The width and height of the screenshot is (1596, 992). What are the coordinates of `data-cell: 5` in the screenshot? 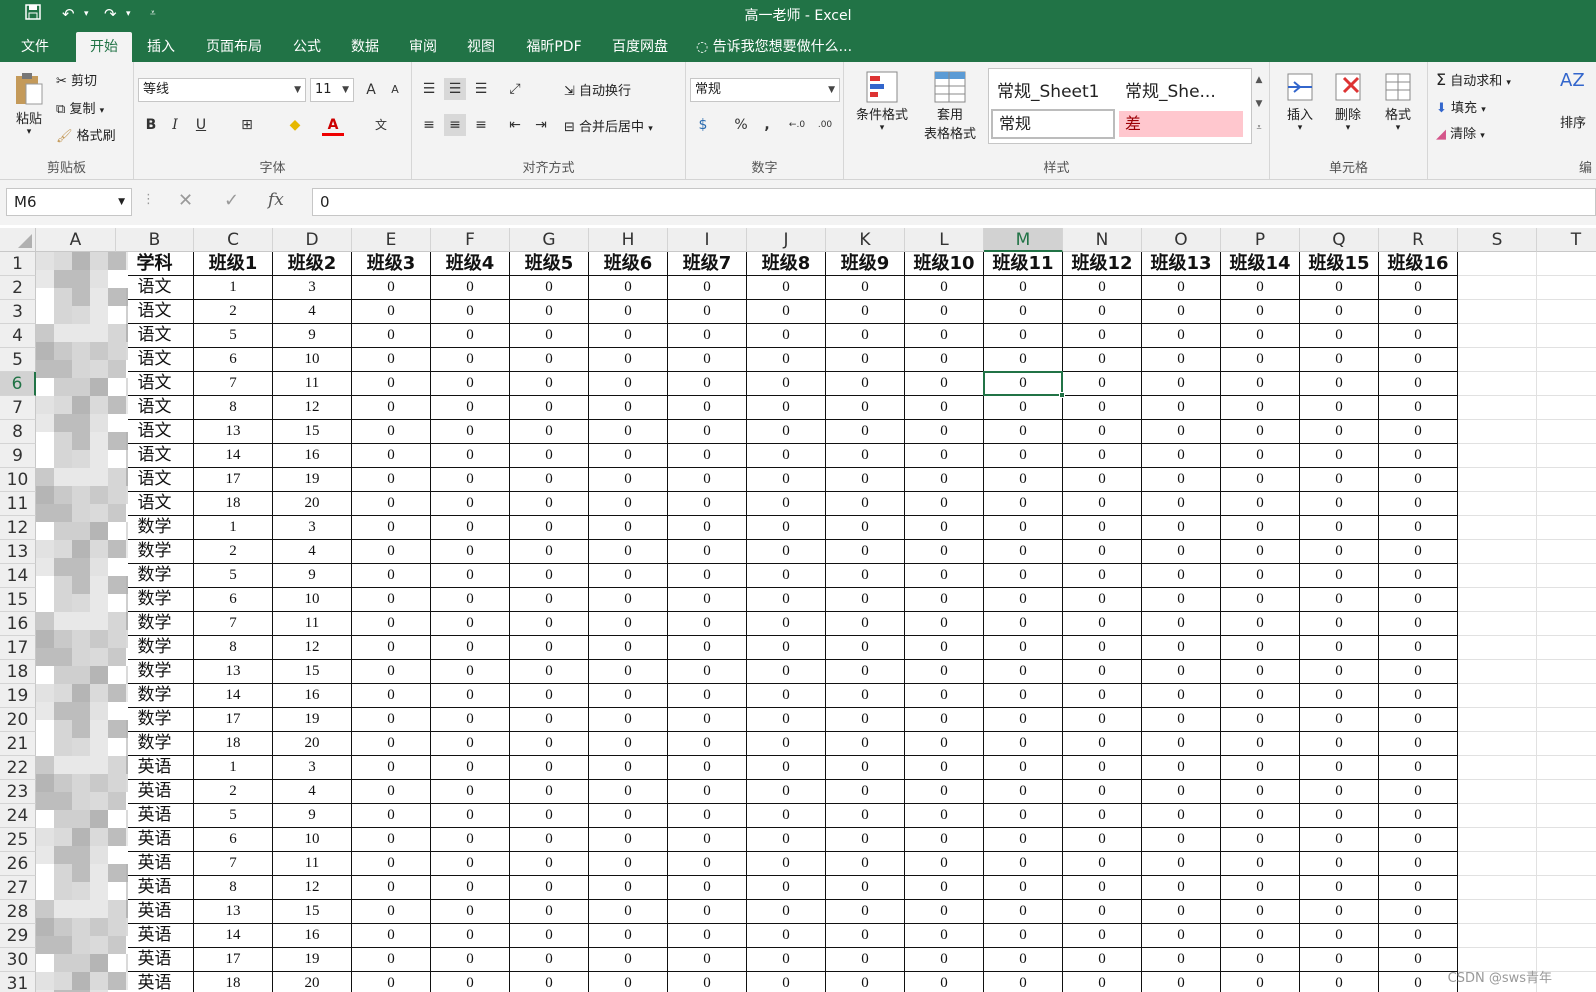 It's located at (233, 336).